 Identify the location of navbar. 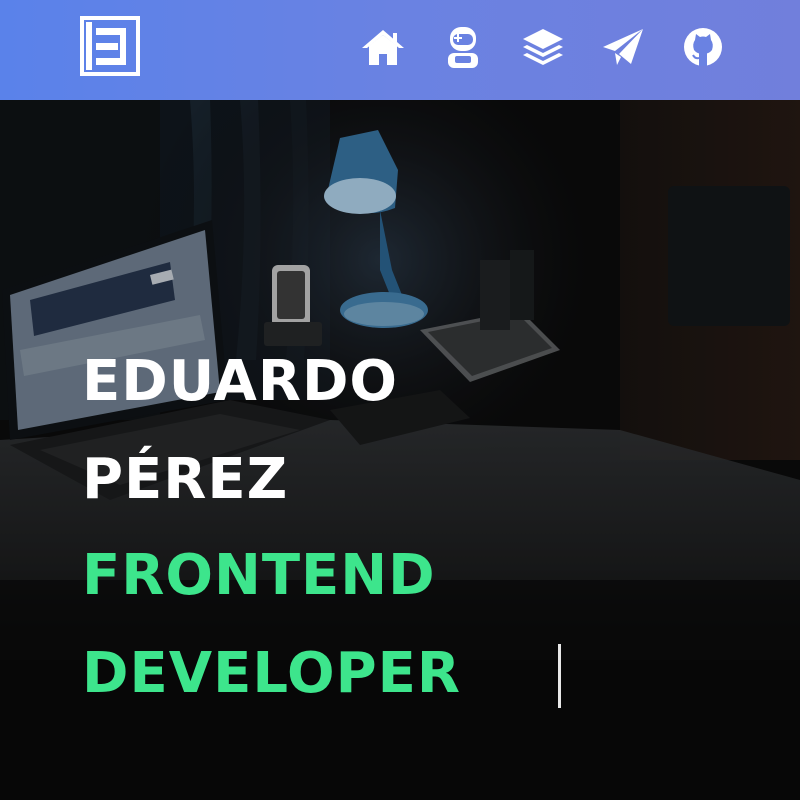
(400, 50).